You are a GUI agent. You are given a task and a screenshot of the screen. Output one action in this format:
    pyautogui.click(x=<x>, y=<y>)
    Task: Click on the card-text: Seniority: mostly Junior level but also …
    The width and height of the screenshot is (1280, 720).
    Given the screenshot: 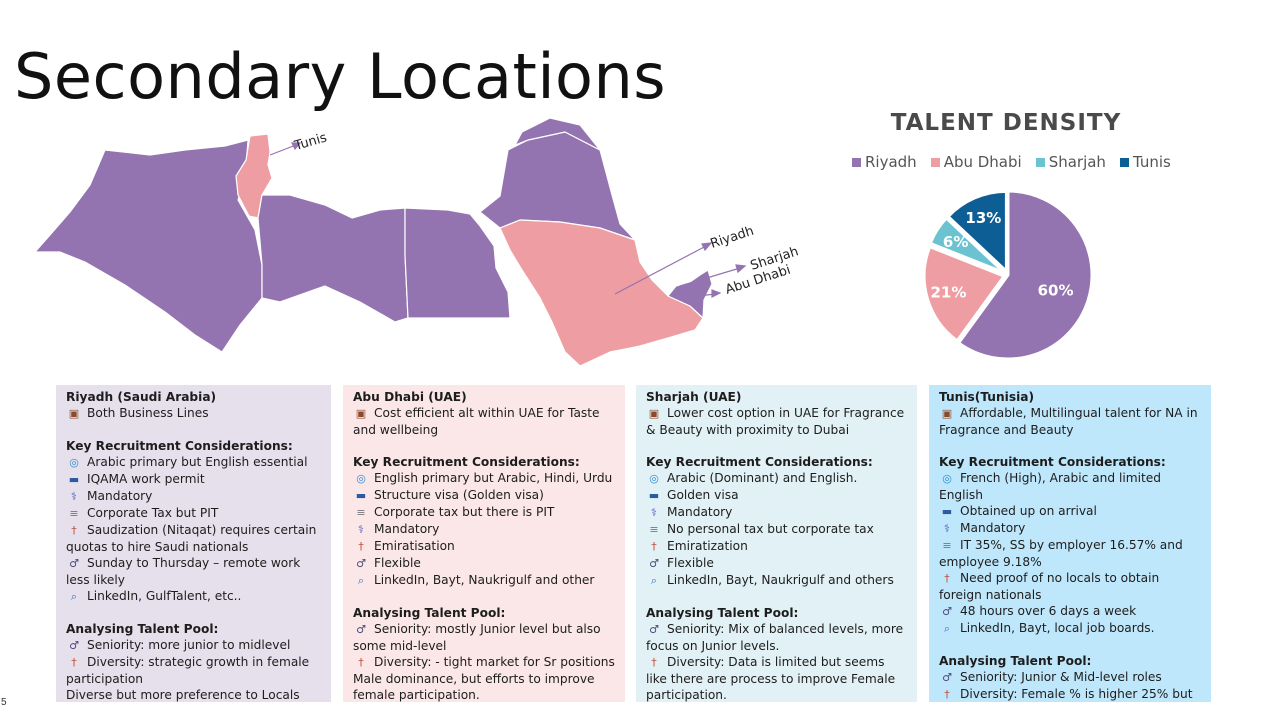 What is the action you would take?
    pyautogui.click(x=477, y=637)
    